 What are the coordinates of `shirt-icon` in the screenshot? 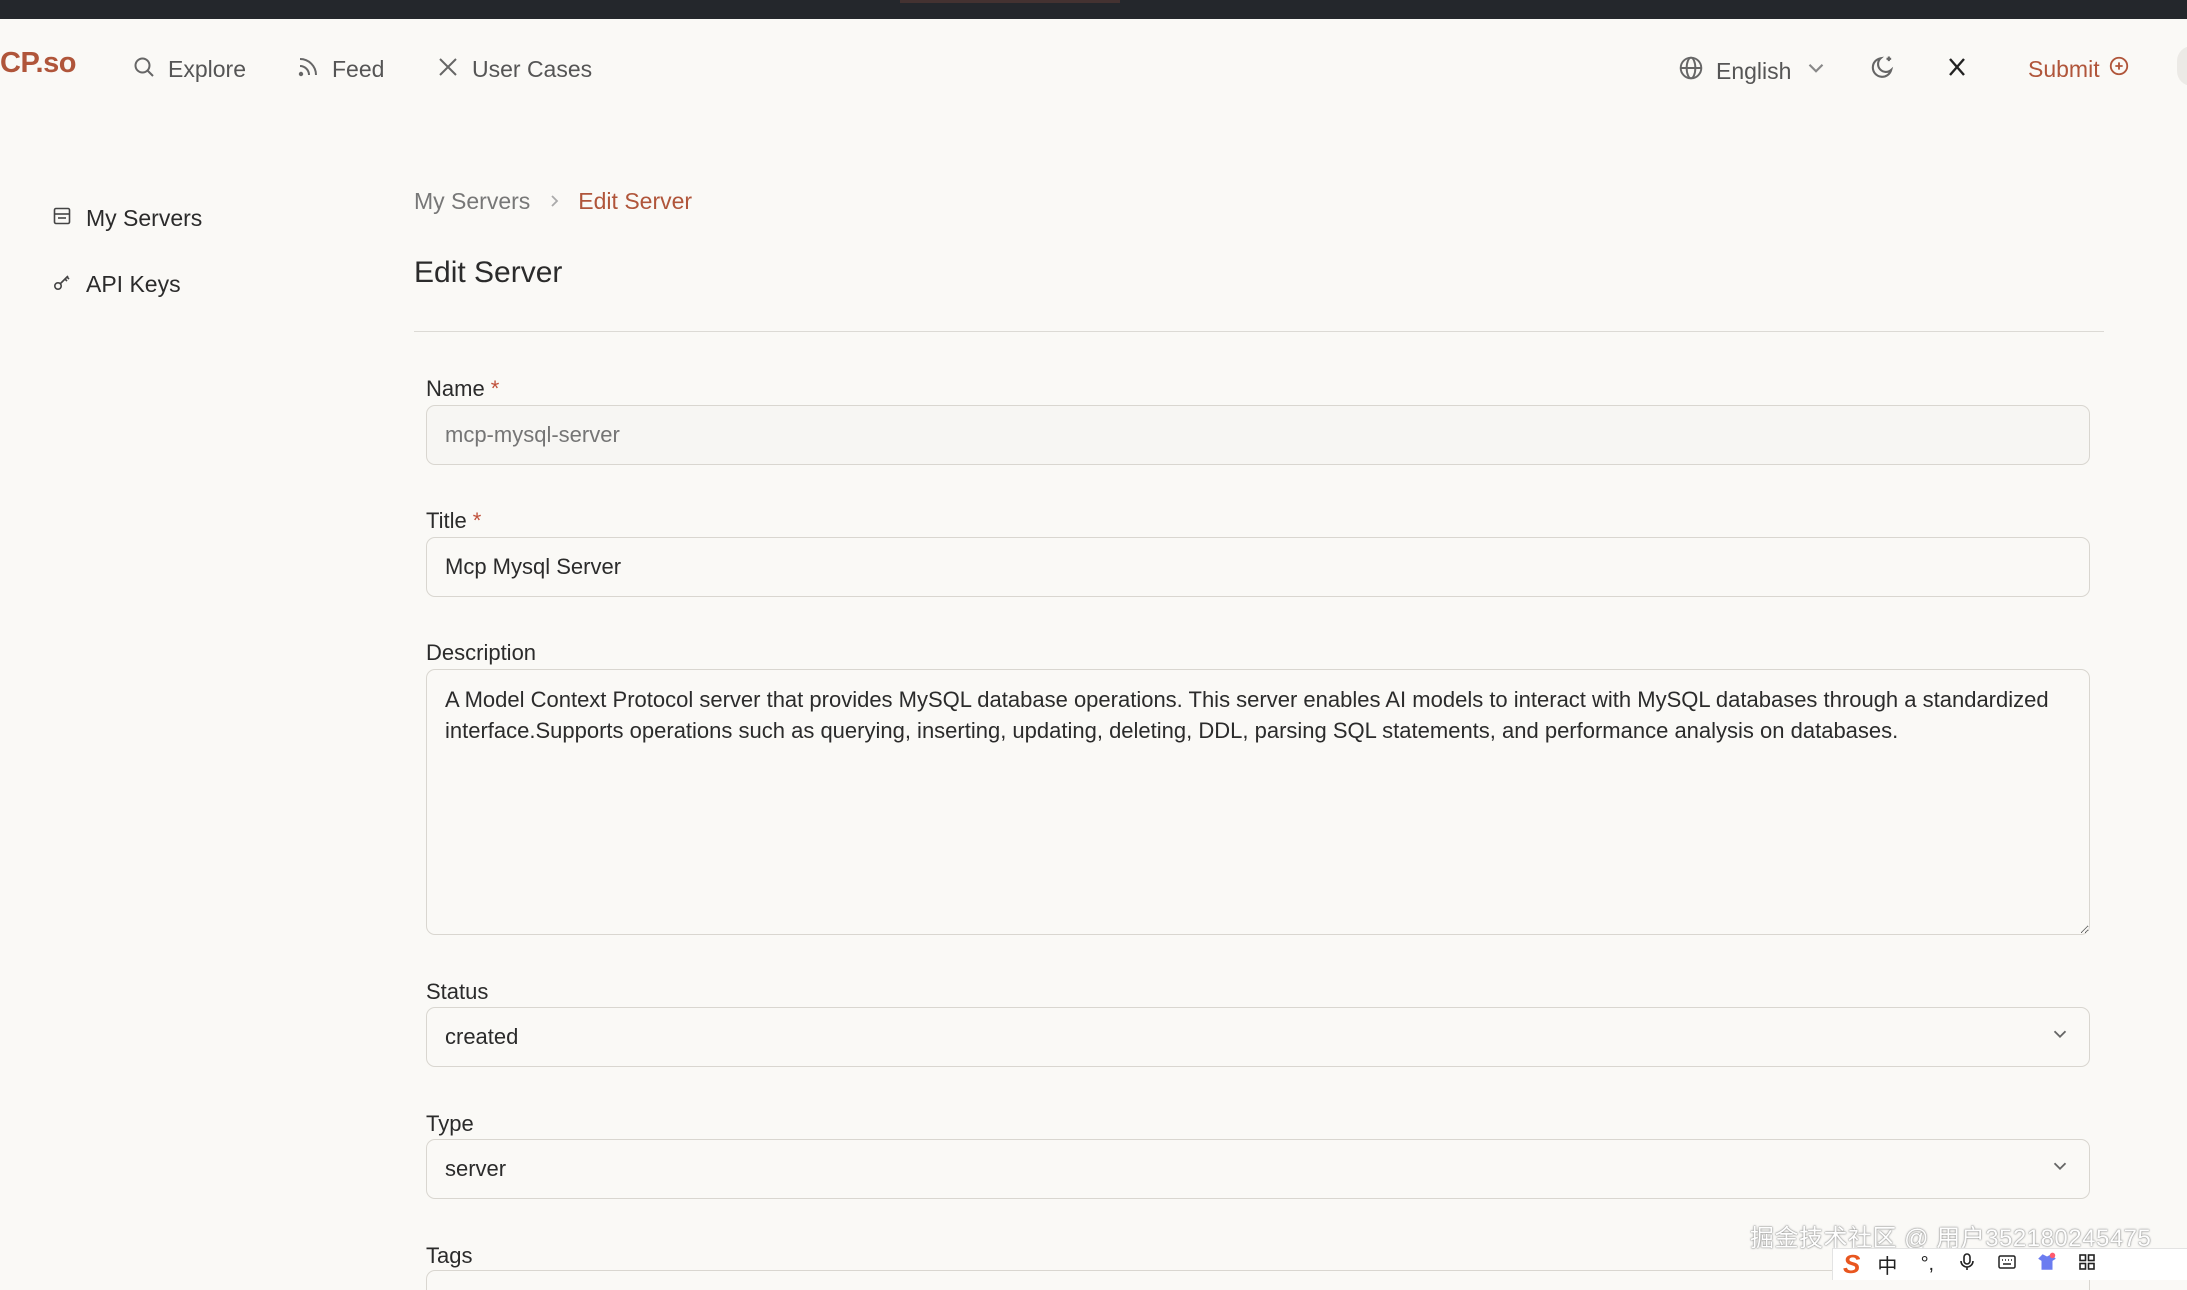 It's located at (2047, 1265).